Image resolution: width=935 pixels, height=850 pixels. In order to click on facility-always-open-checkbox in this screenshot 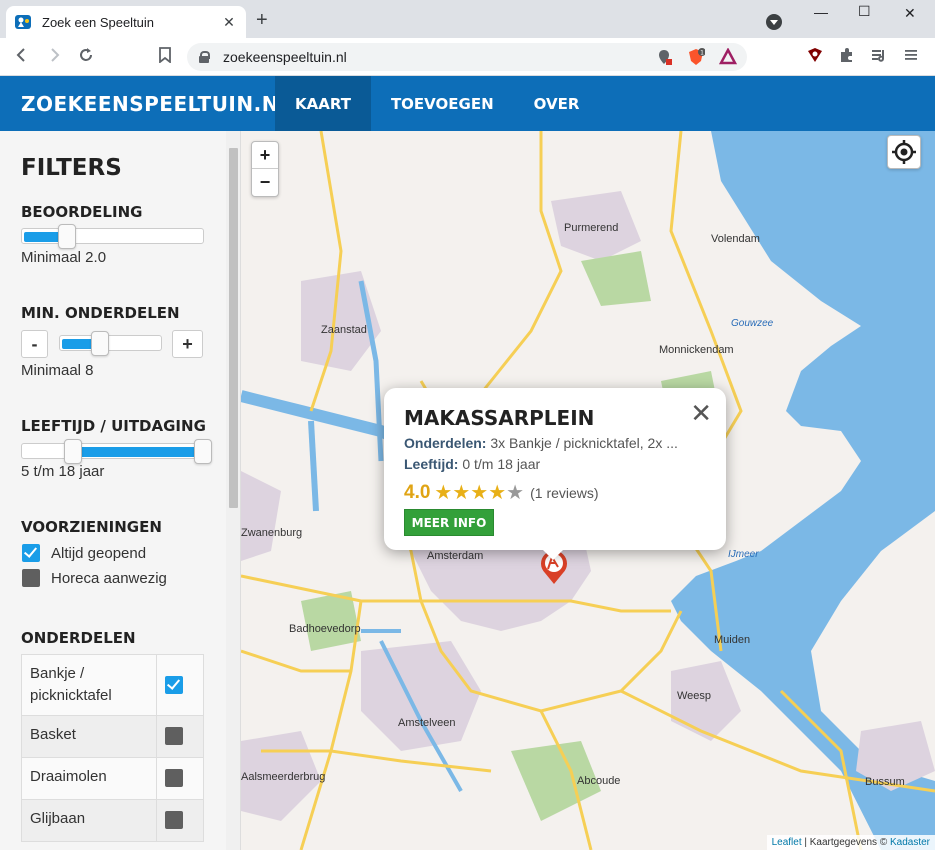, I will do `click(31, 553)`.